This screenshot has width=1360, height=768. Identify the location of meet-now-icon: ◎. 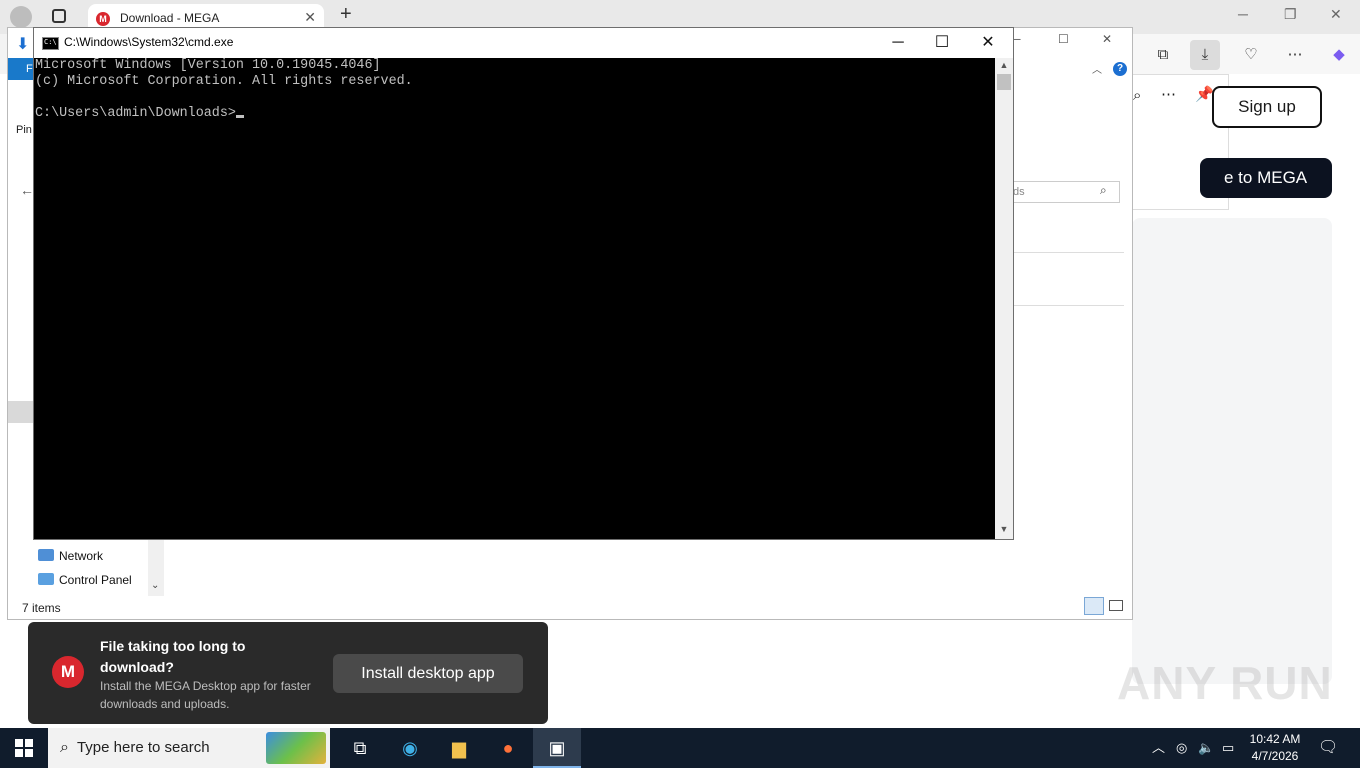
(1181, 748).